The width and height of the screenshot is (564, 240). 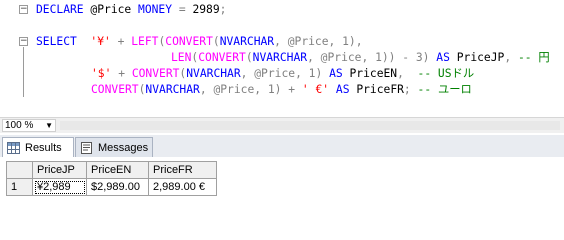 What do you see at coordinates (315, 89) in the screenshot?
I see `string-literal: ' €'` at bounding box center [315, 89].